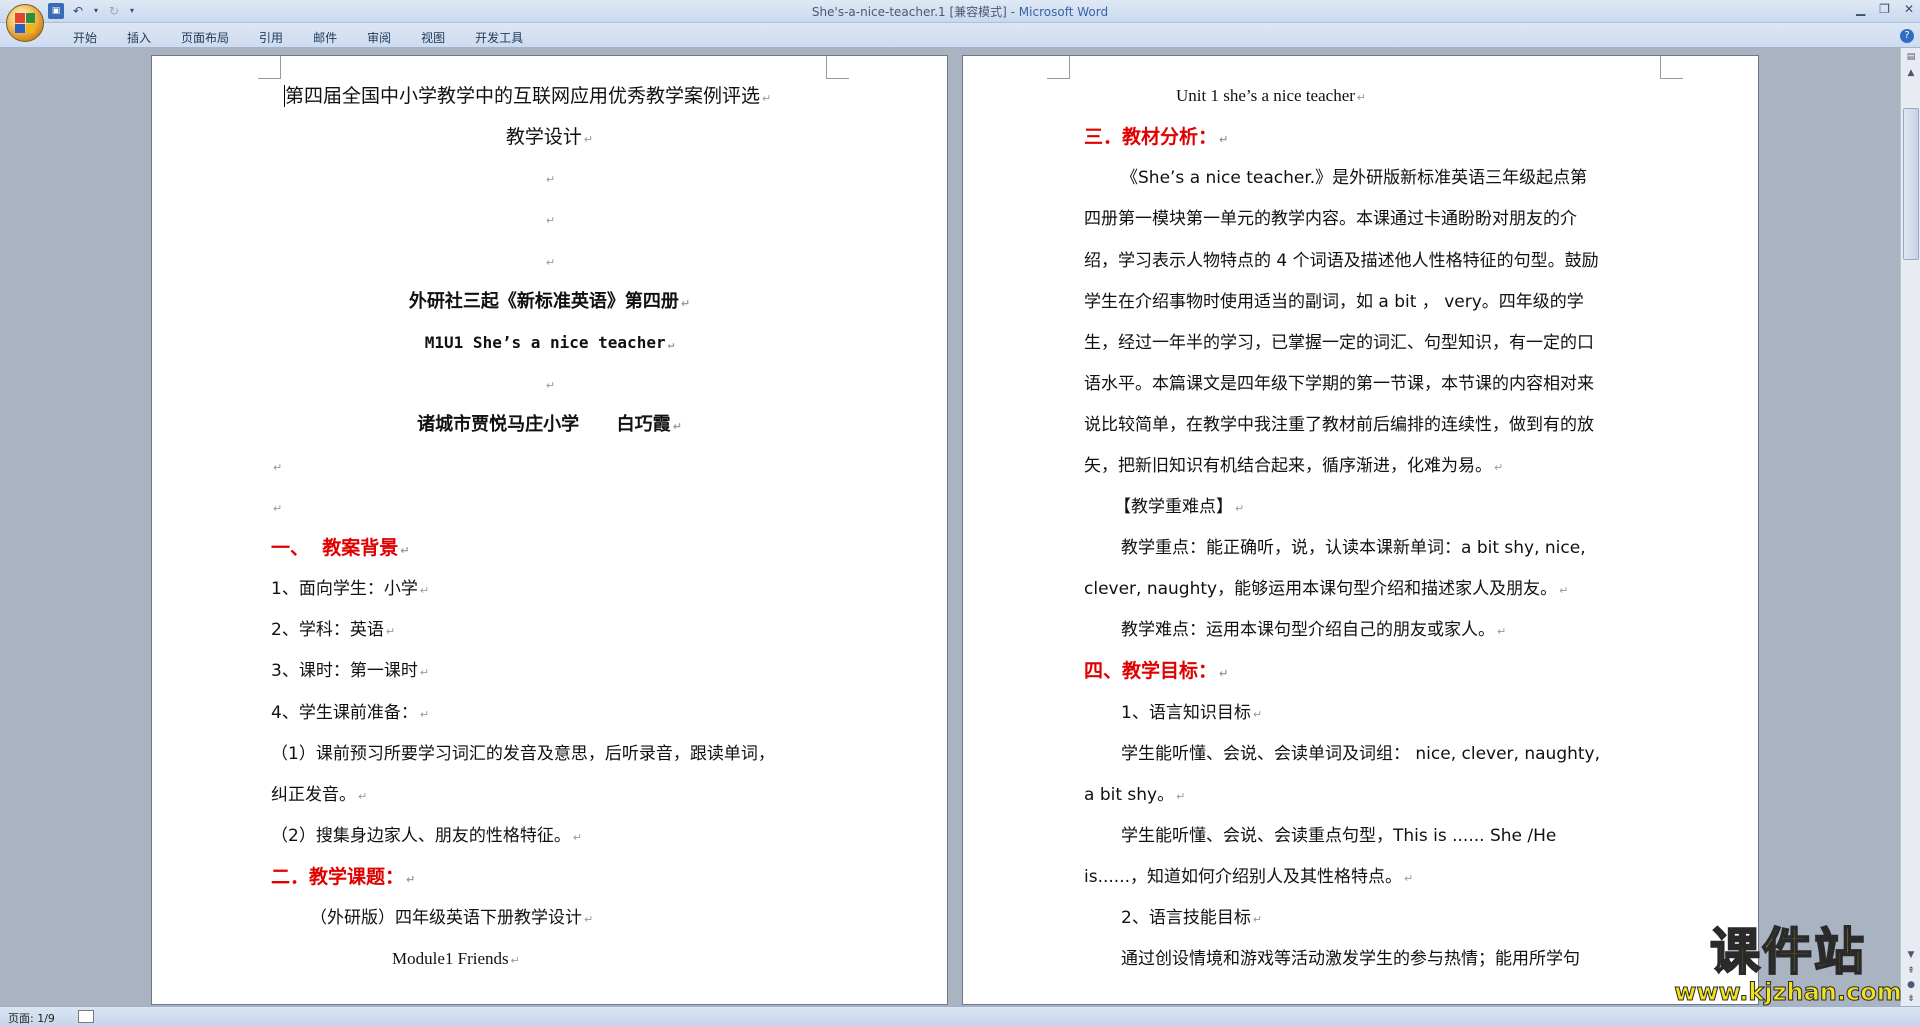 Image resolution: width=1920 pixels, height=1026 pixels. Describe the element at coordinates (446, 918) in the screenshot. I see `topic-text: （外研版）四年级英语下册教学设计` at that location.